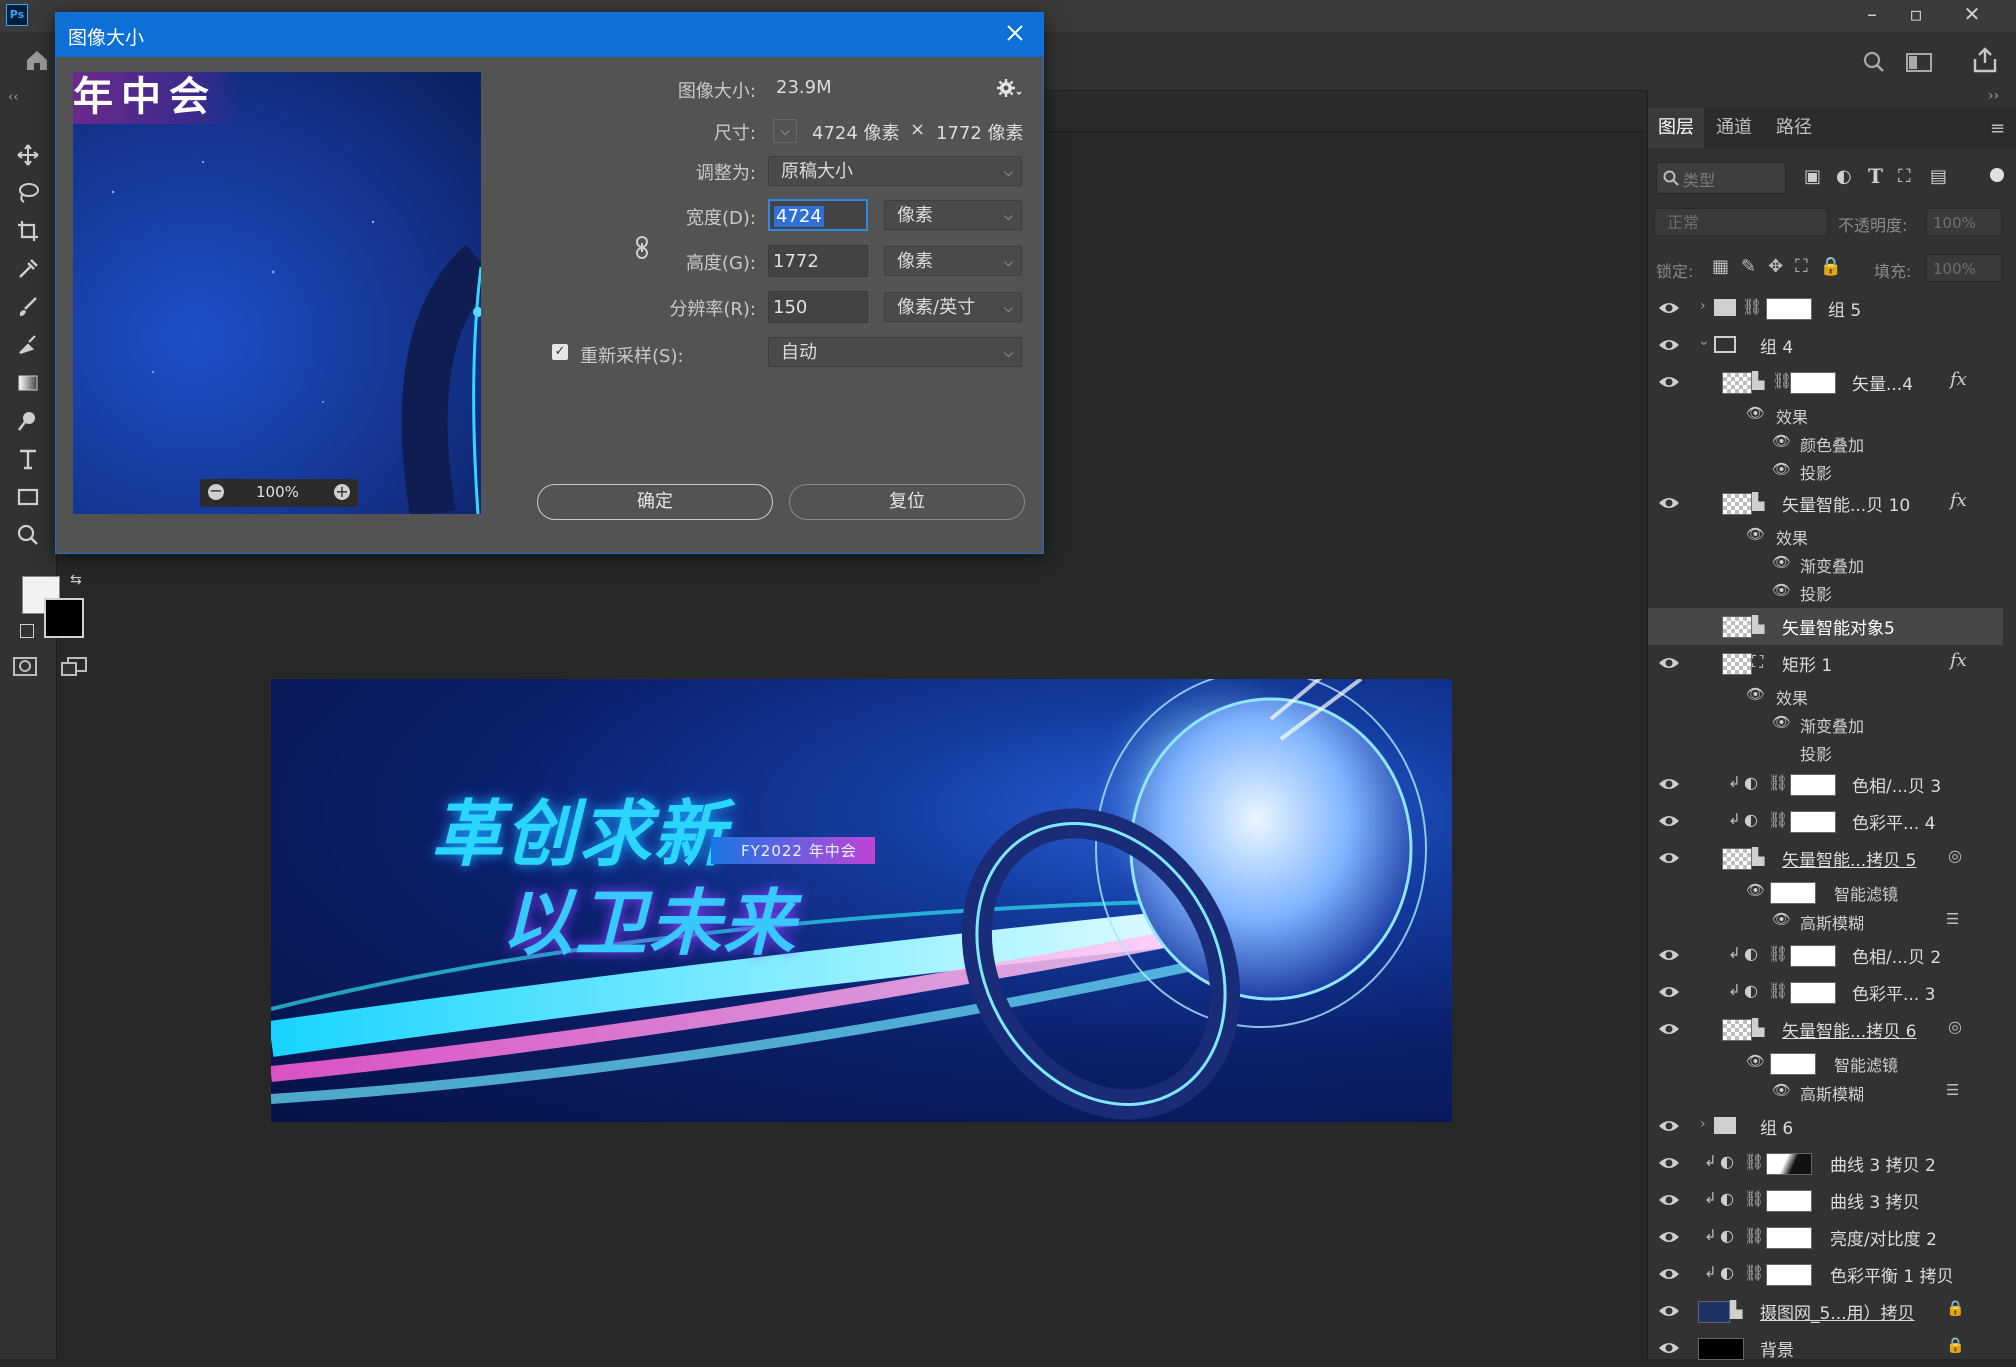  Describe the element at coordinates (1825, 308) in the screenshot. I see `layer-row: › ⛓ 组 5` at that location.